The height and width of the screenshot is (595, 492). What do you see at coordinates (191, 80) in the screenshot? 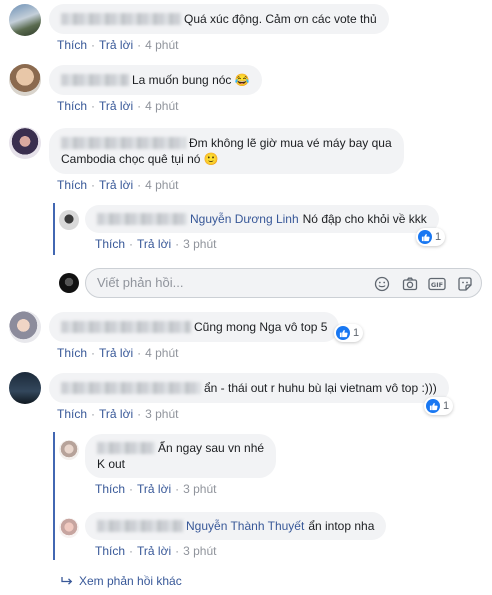
I see `comment-text: La muốn bung nóc 😂` at bounding box center [191, 80].